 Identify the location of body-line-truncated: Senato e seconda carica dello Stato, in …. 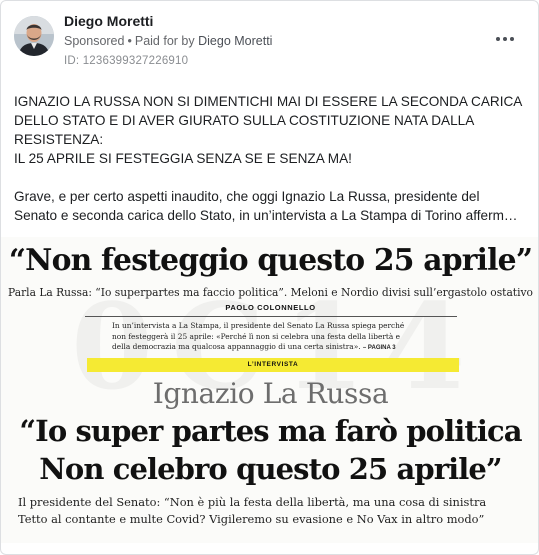
(270, 215).